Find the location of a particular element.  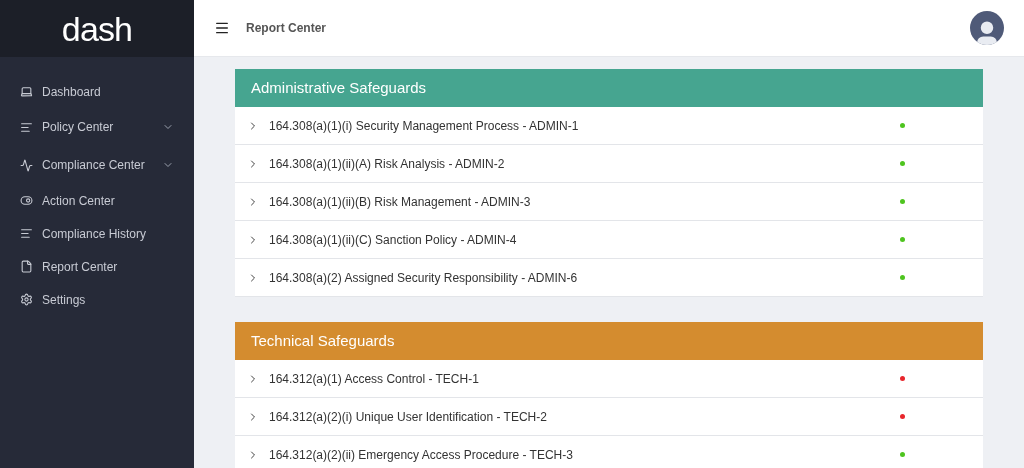

sidebar-item: Policy Center is located at coordinates (97, 127).